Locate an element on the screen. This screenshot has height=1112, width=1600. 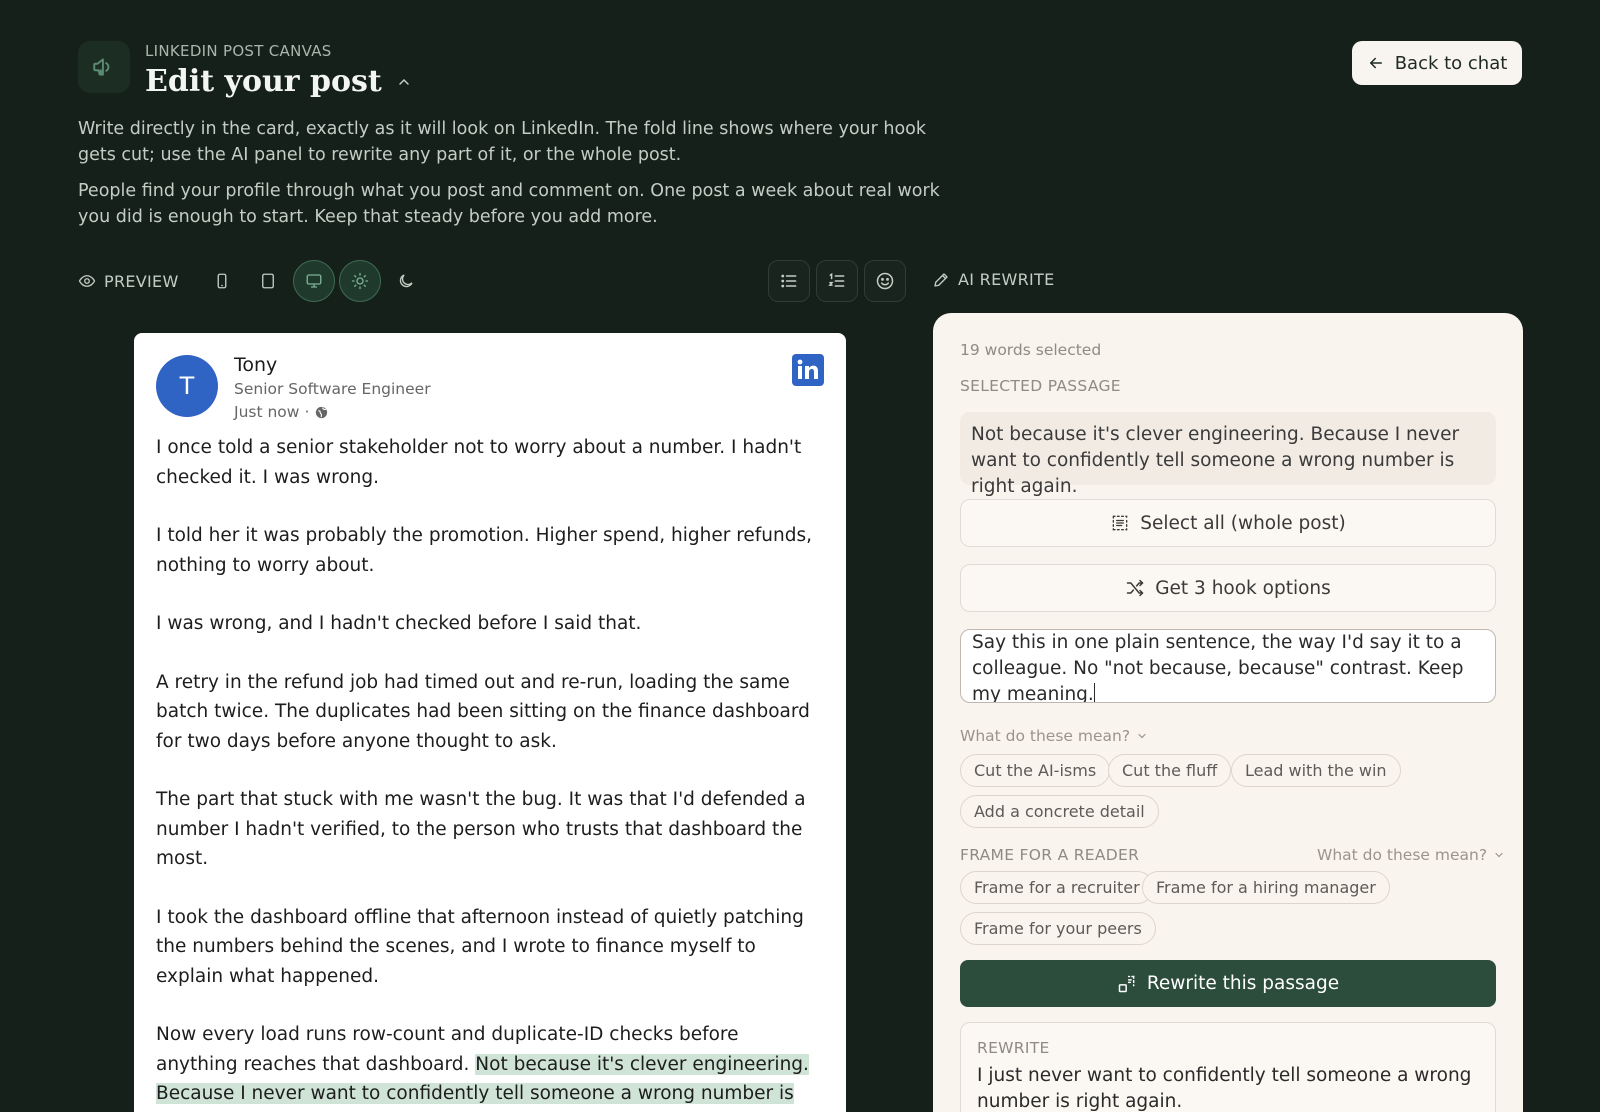
preview-label-text: PREVIEW is located at coordinates (141, 281).